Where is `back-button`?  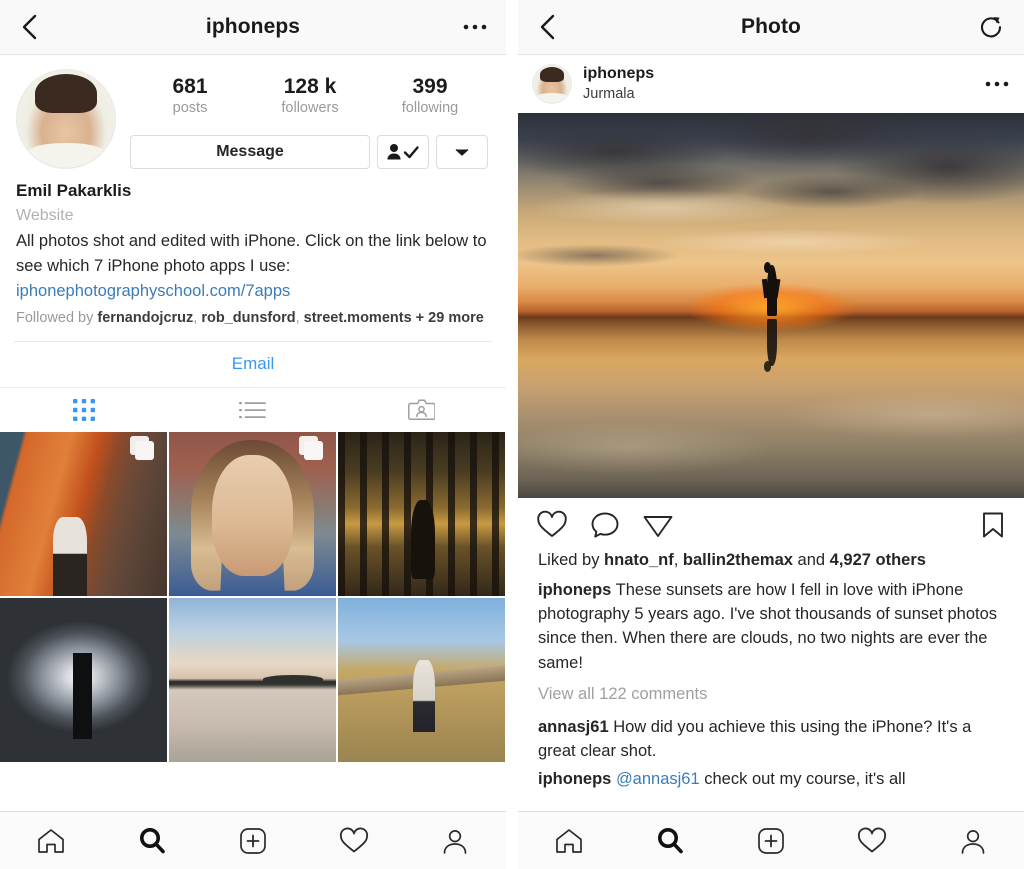
back-button is located at coordinates (29, 27).